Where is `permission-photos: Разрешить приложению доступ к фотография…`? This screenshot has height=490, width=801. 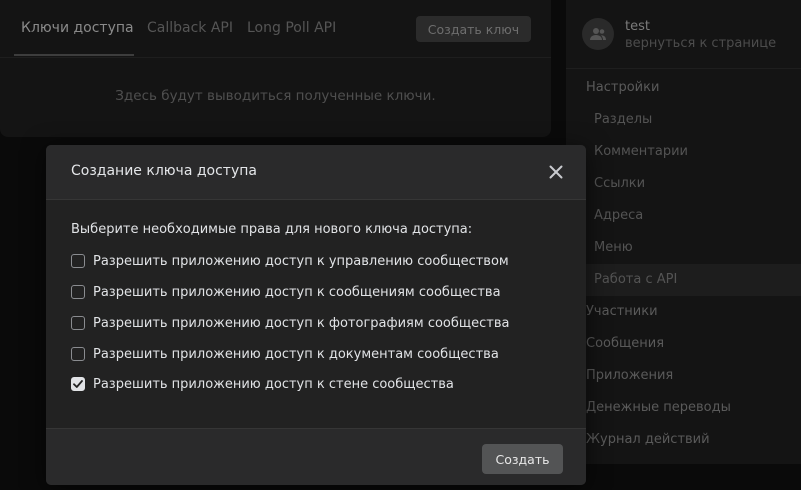
permission-photos: Разрешить приложению доступ к фотография… is located at coordinates (290, 323).